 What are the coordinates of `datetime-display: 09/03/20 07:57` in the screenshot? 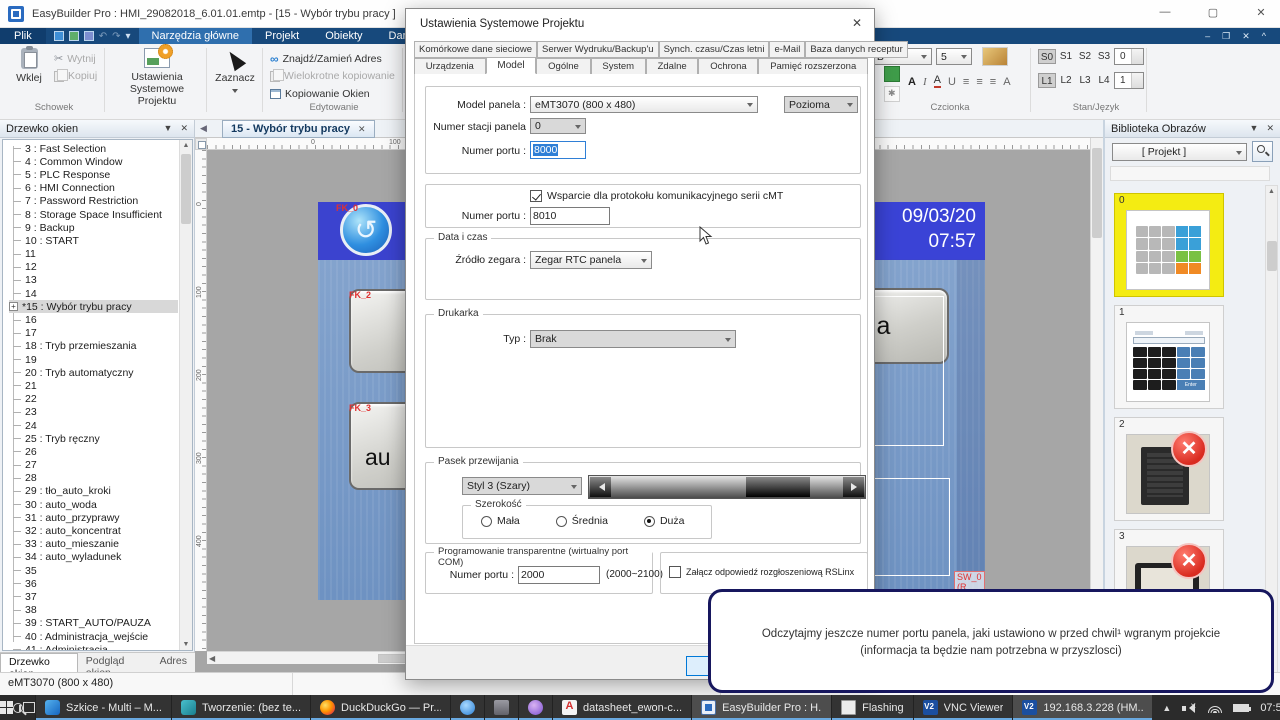 It's located at (928, 230).